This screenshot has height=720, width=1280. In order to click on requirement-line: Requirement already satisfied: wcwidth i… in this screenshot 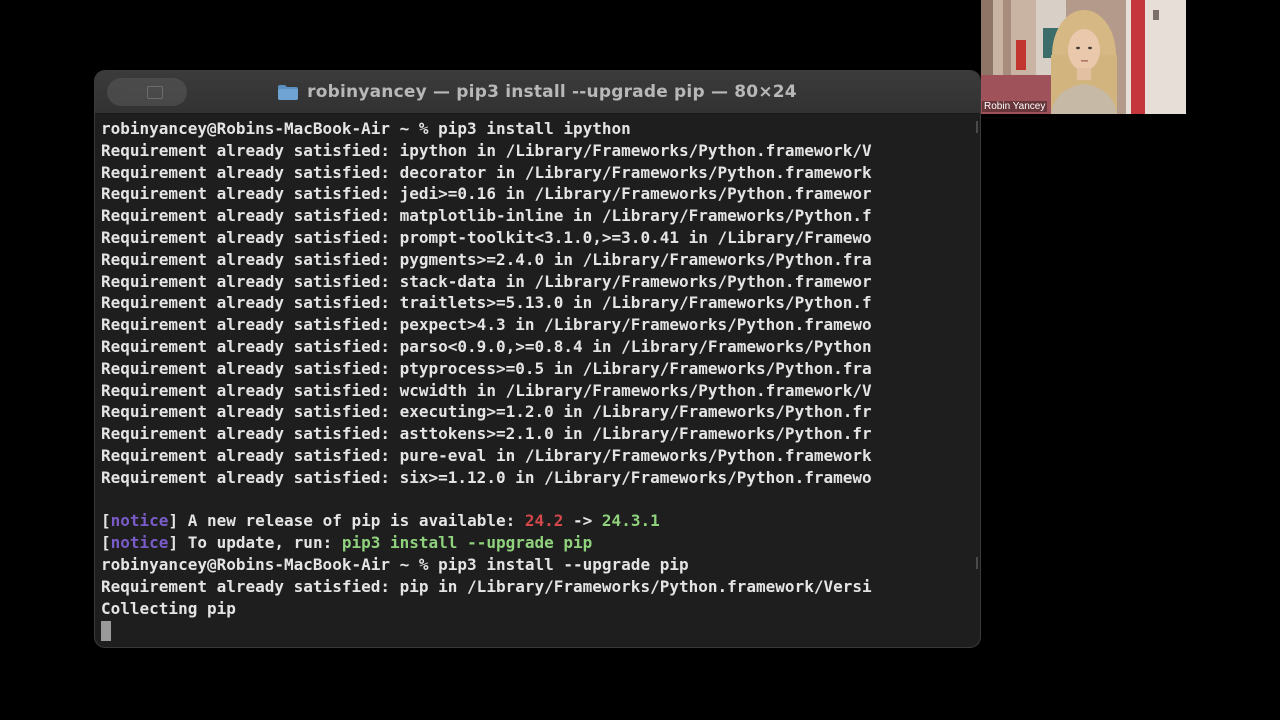, I will do `click(486, 390)`.